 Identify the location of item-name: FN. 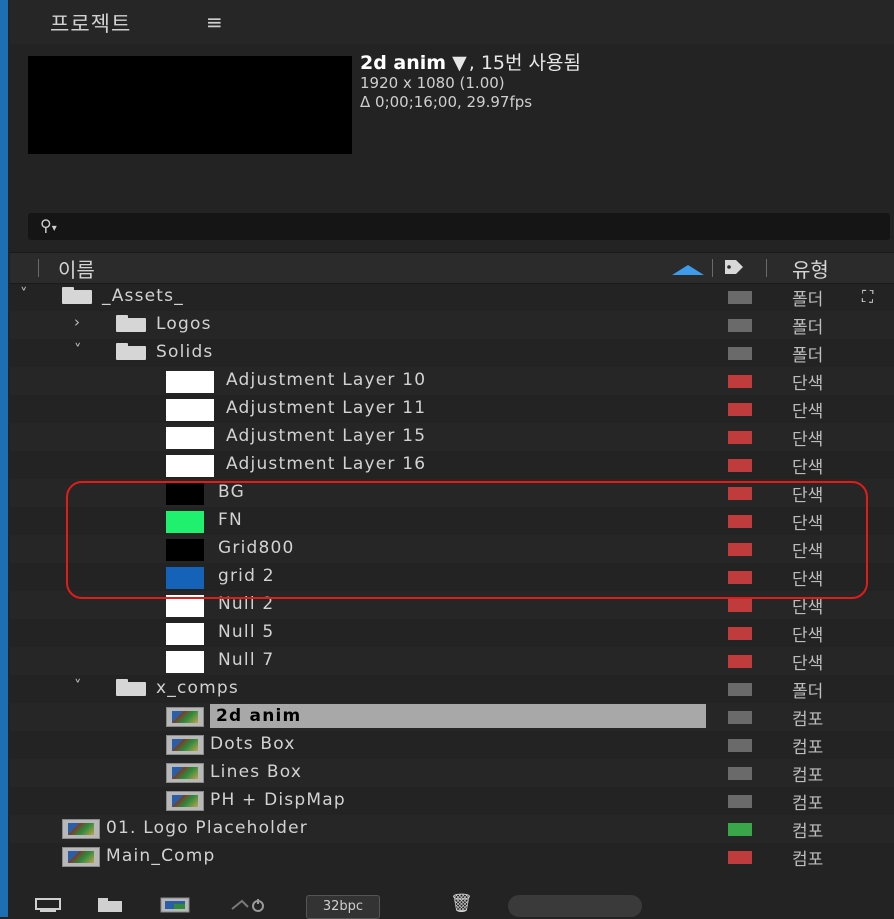
(230, 520).